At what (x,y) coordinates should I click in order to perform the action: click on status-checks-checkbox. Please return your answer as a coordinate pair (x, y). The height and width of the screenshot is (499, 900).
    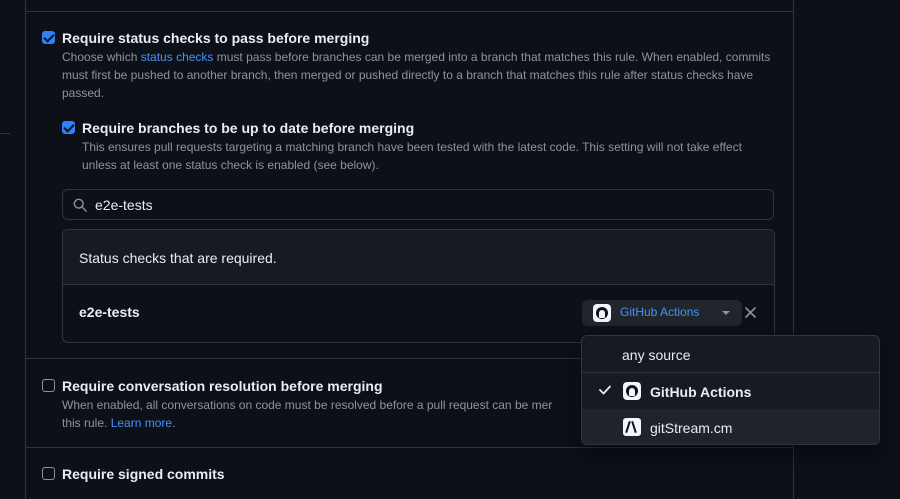
    Looking at the image, I should click on (48, 37).